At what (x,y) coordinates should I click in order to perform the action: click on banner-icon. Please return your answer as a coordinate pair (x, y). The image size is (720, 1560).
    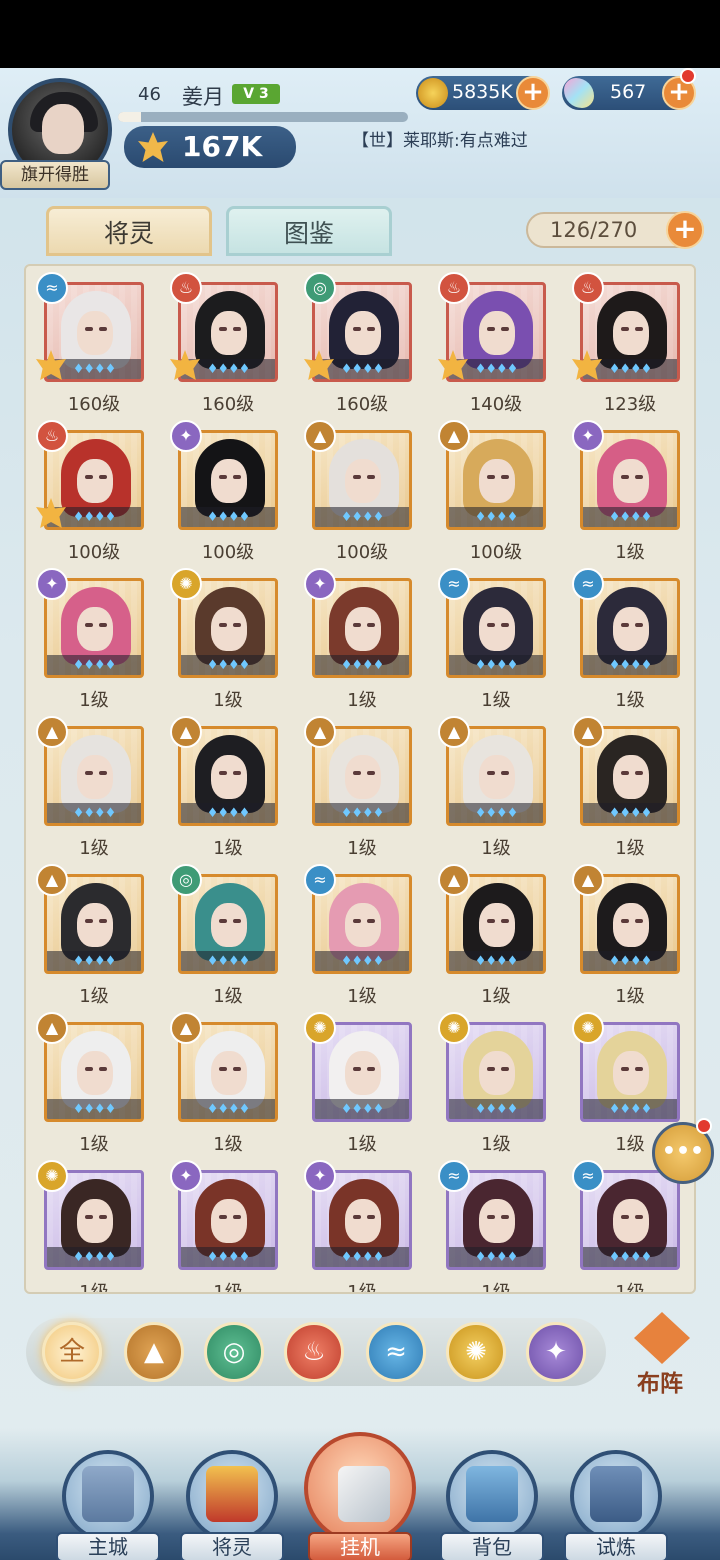
    Looking at the image, I should click on (616, 1494).